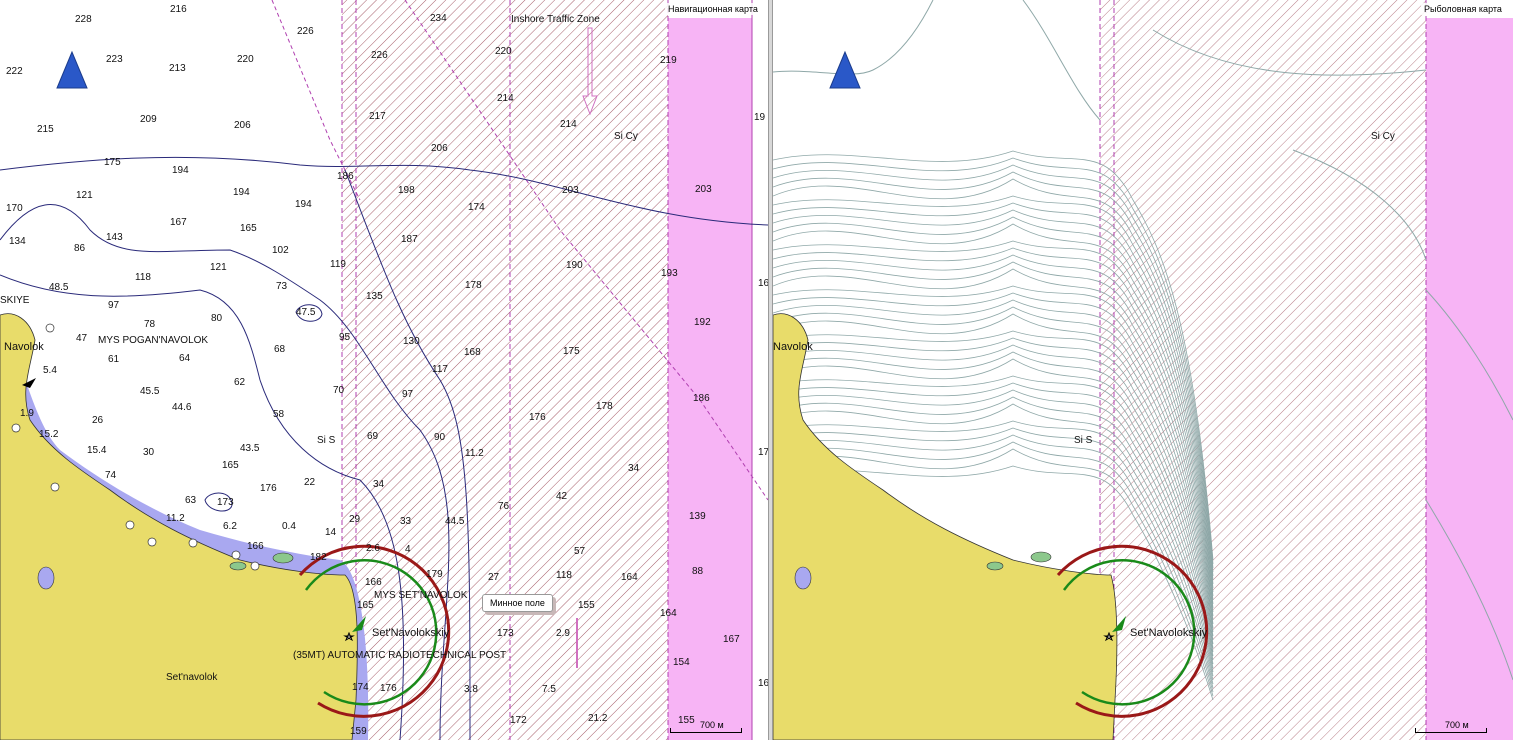 This screenshot has width=1513, height=740. What do you see at coordinates (598, 718) in the screenshot?
I see `depth-sounding: 21.2` at bounding box center [598, 718].